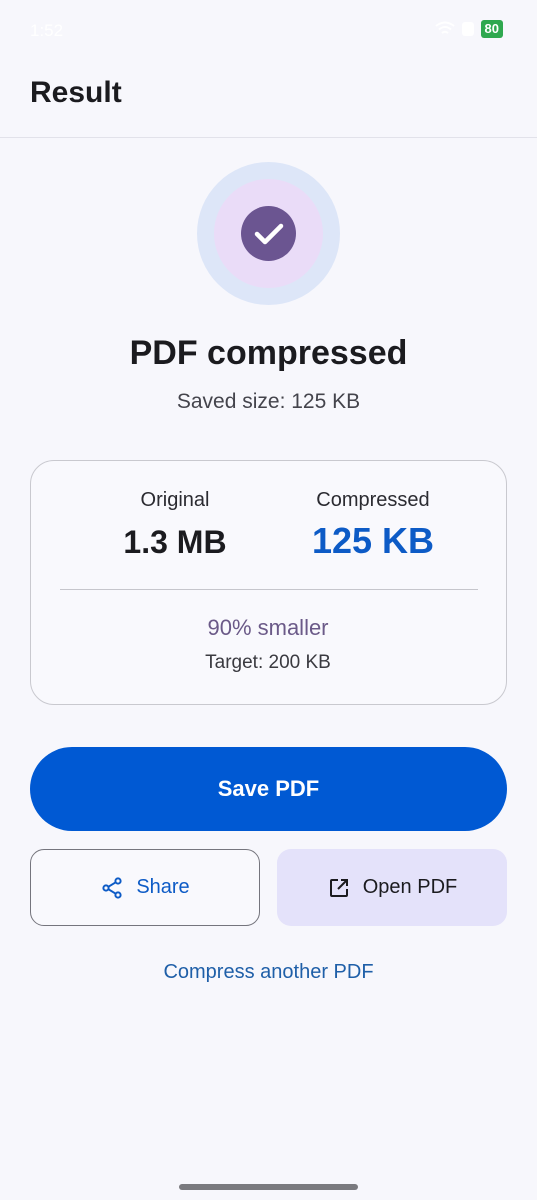 The width and height of the screenshot is (537, 1200). I want to click on check-circle-icon, so click(268, 233).